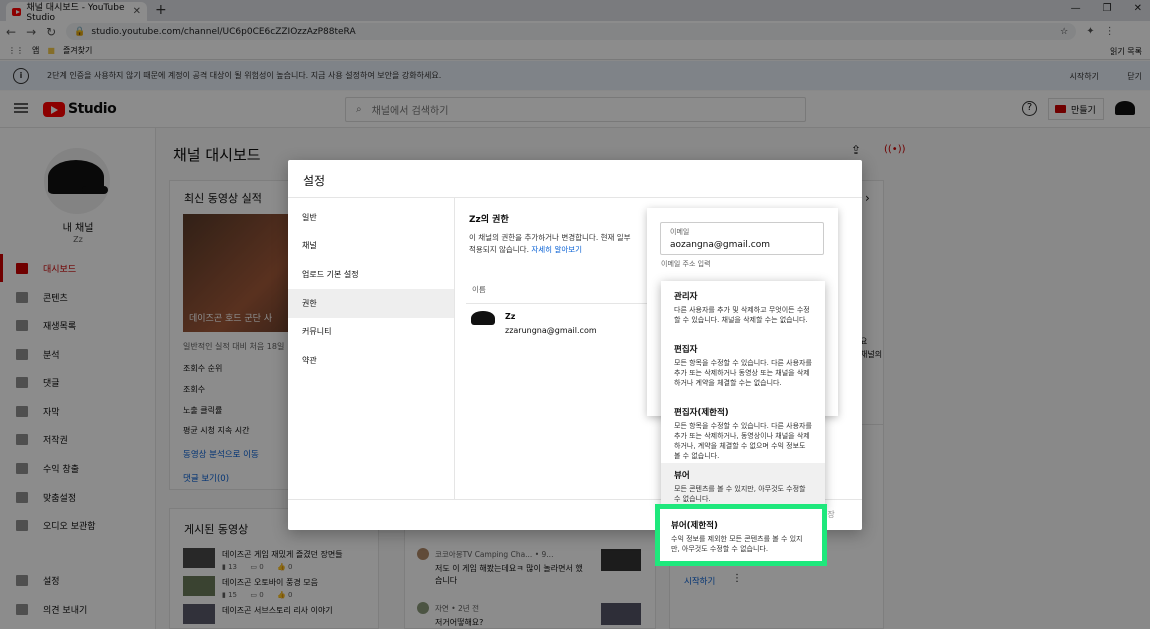 The height and width of the screenshot is (629, 1150). What do you see at coordinates (371, 331) in the screenshot?
I see `settings-tab-community: 커뮤니티` at bounding box center [371, 331].